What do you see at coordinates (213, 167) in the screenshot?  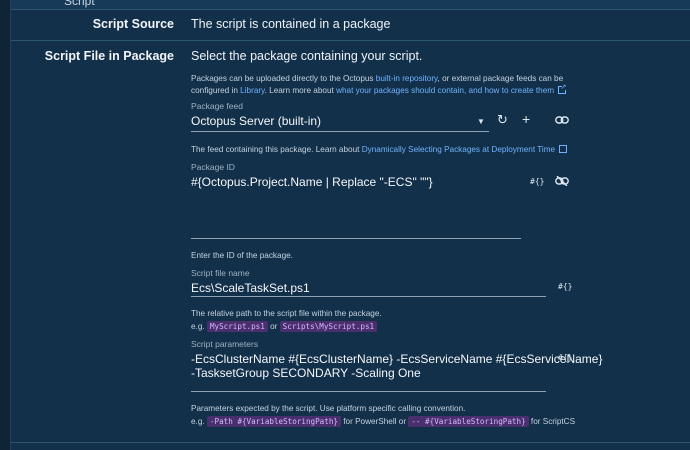 I see `package-id-caption: Package ID` at bounding box center [213, 167].